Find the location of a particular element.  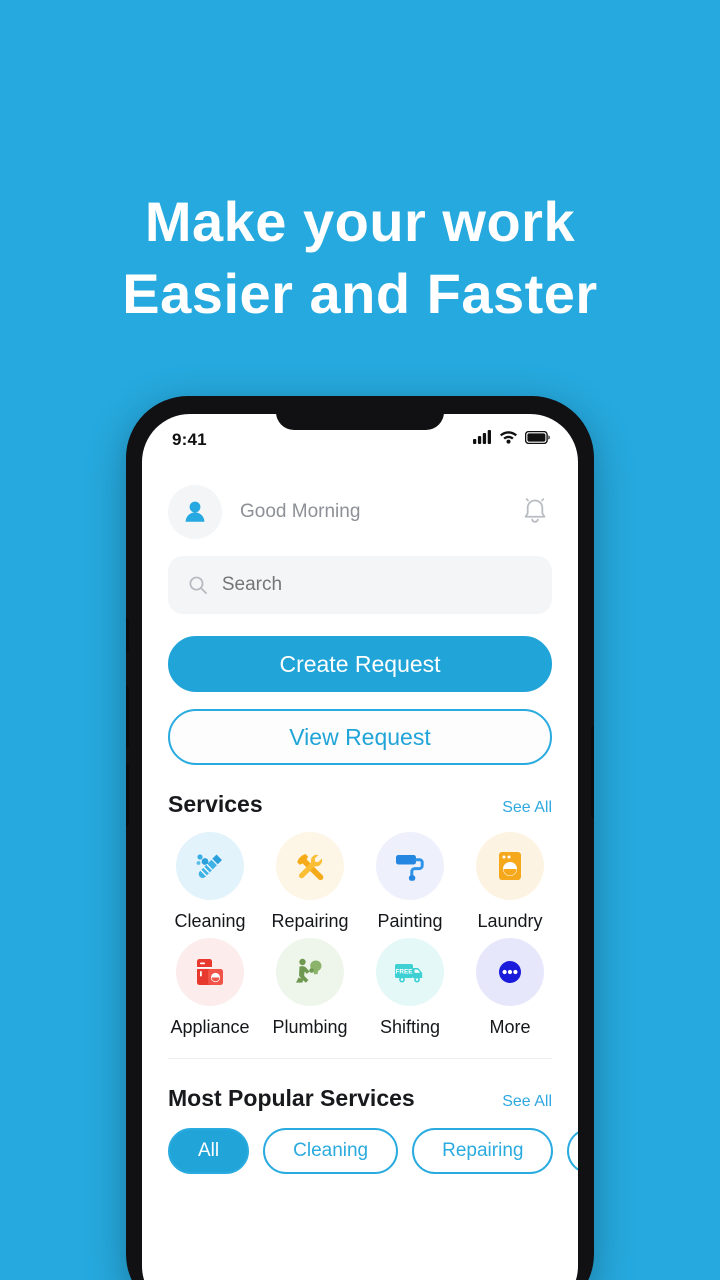

tools-icon is located at coordinates (310, 867).